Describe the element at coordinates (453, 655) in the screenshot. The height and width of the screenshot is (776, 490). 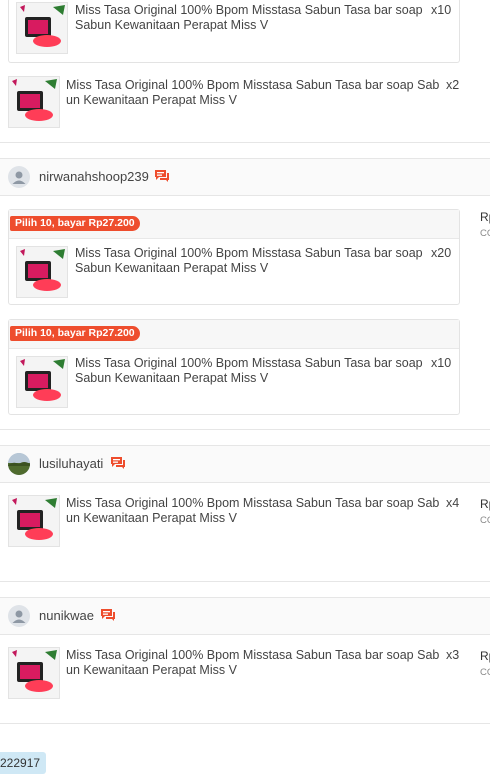
I see `item-quantity: x3` at that location.